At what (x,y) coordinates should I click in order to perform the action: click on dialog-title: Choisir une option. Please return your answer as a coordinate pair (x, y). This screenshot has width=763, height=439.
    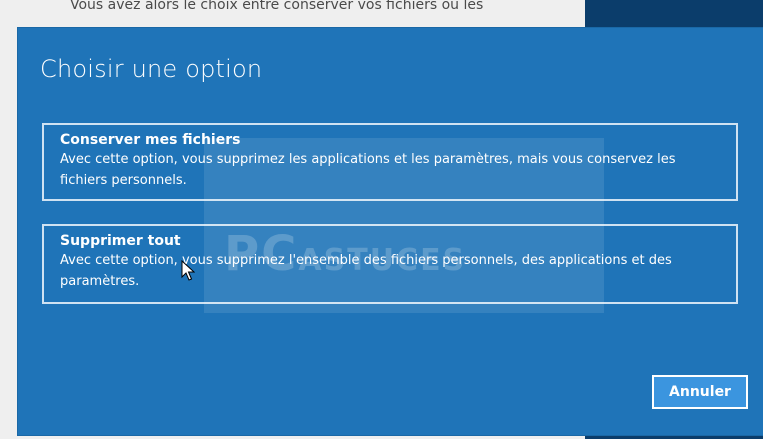
    Looking at the image, I should click on (151, 69).